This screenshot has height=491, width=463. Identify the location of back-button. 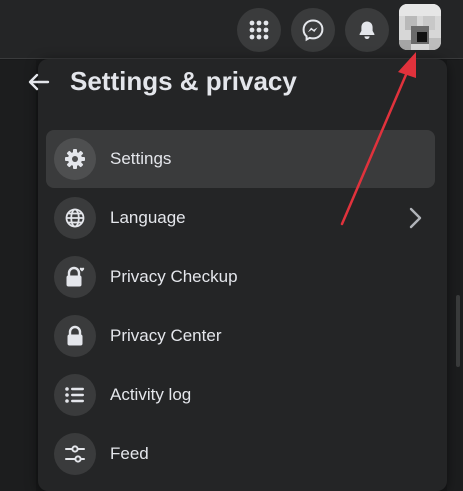
(39, 82).